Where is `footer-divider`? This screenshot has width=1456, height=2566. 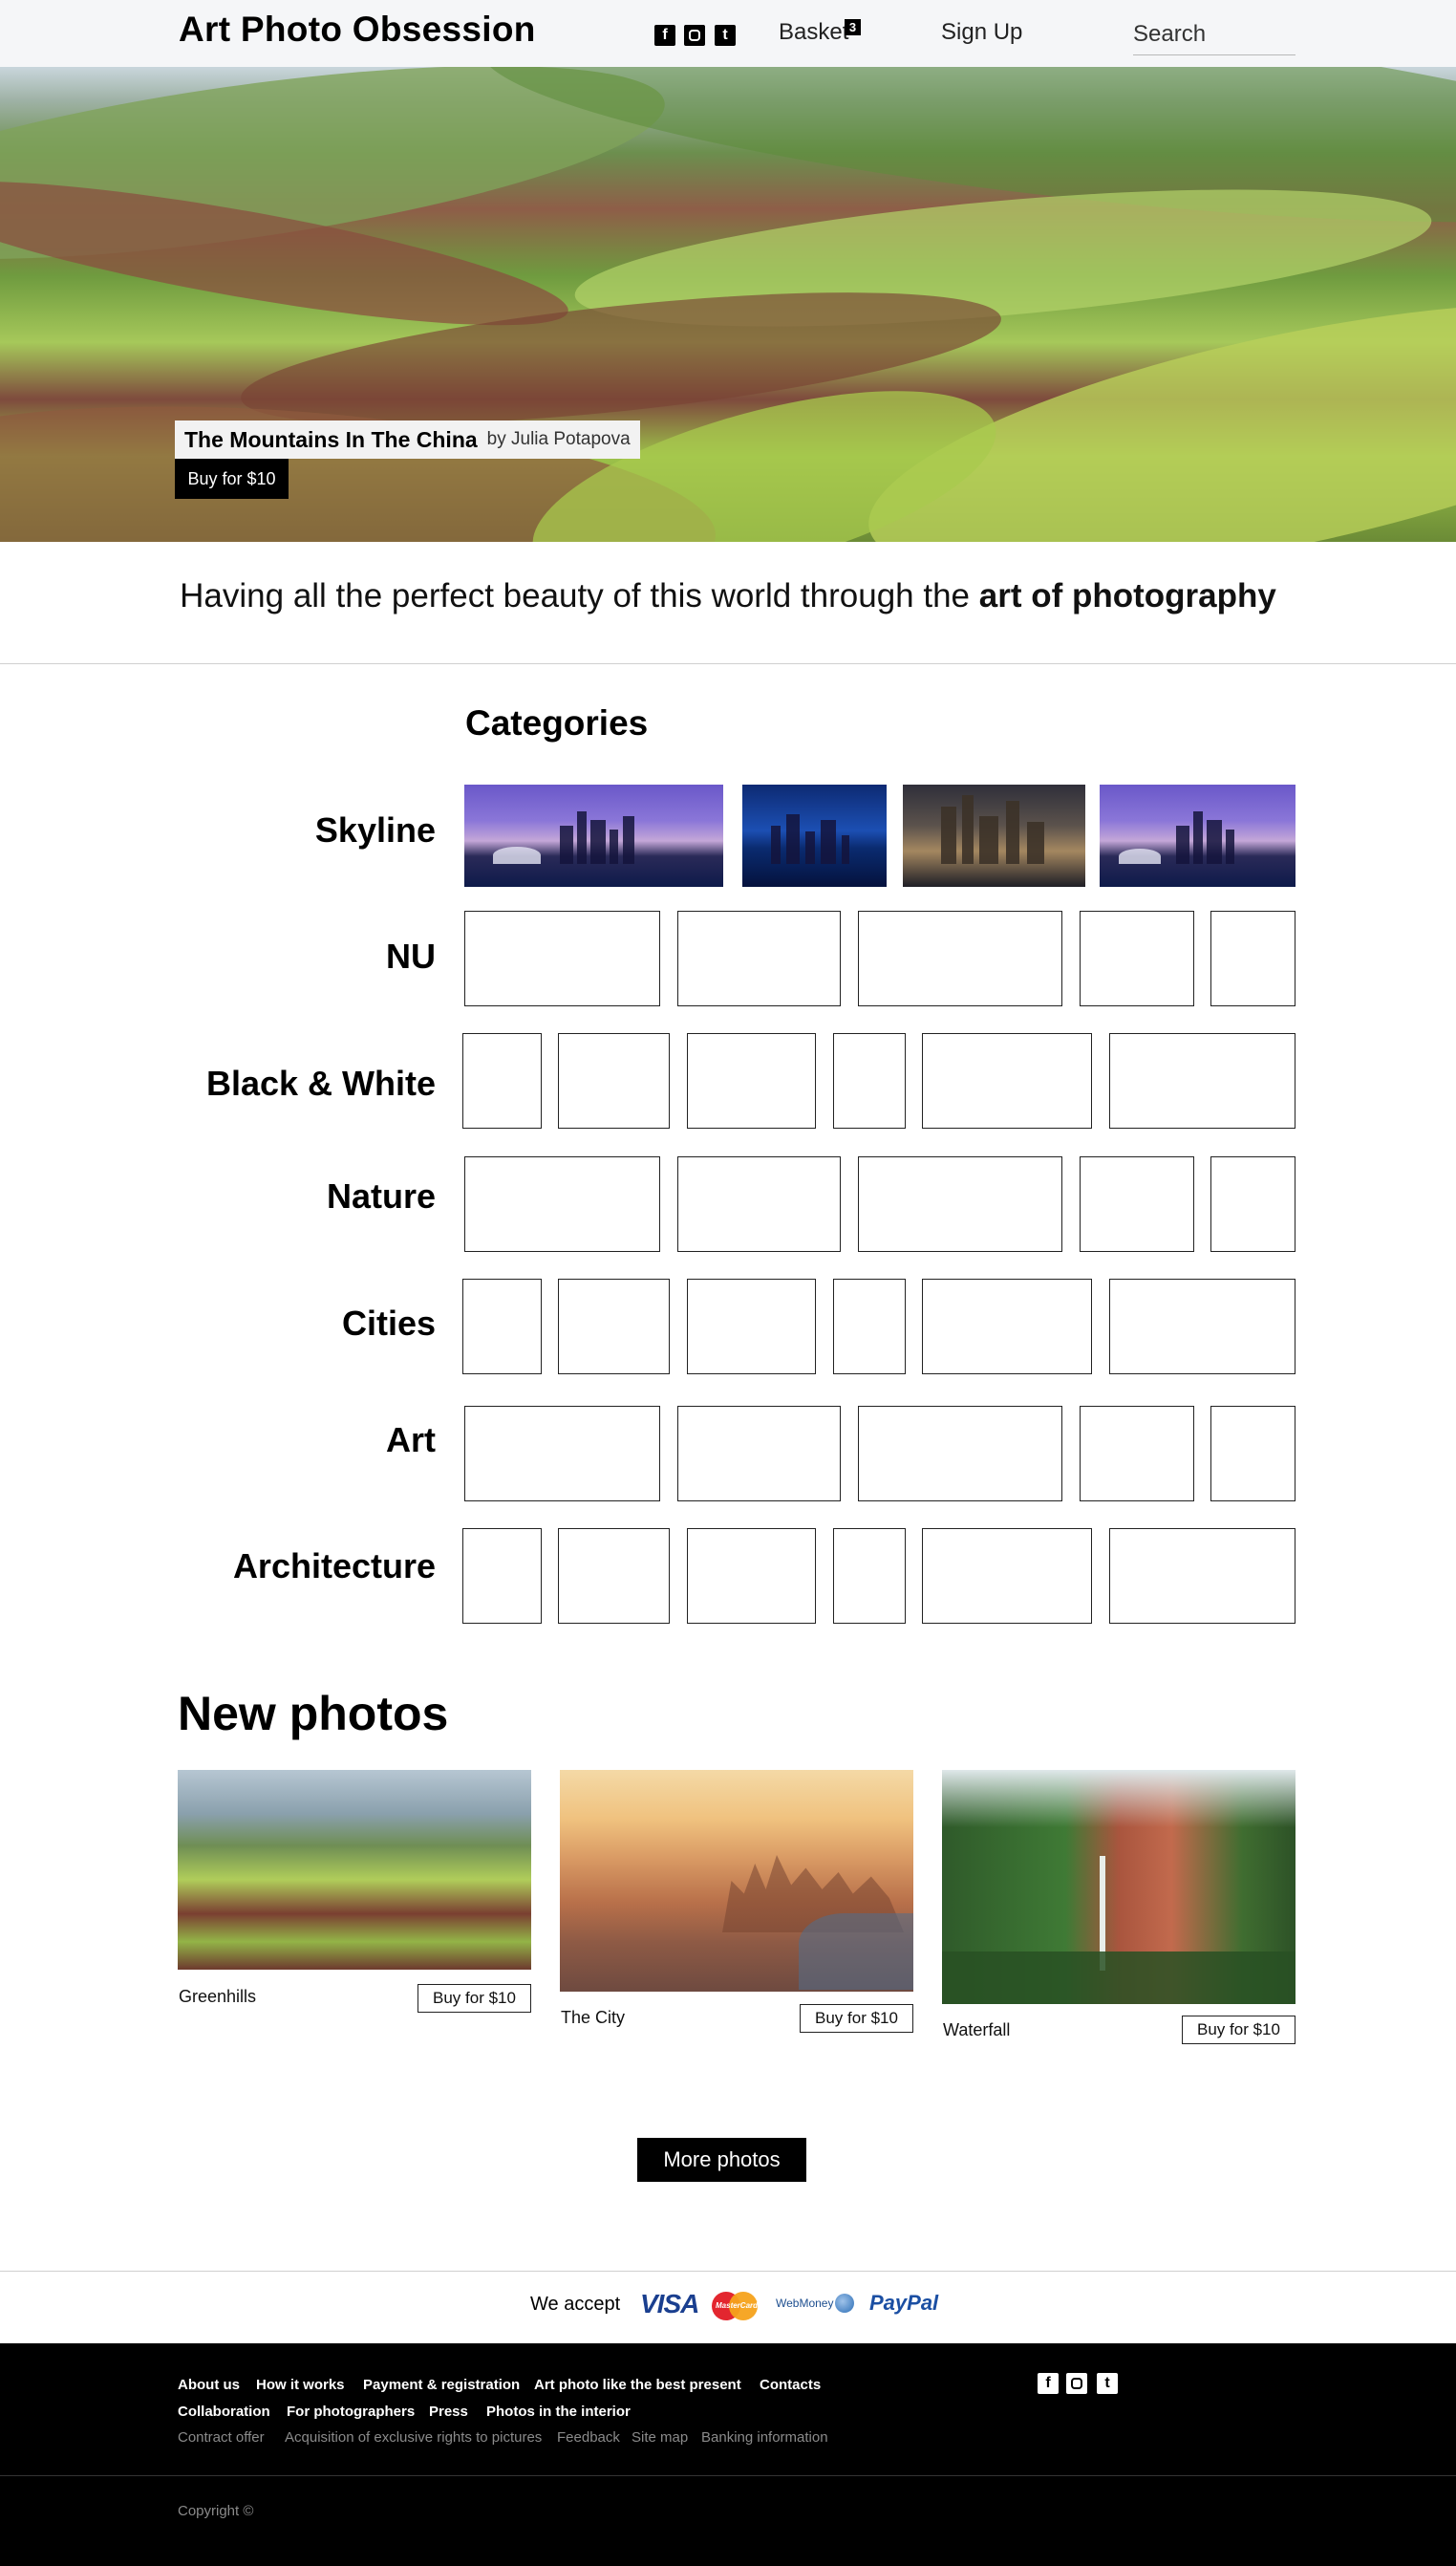 footer-divider is located at coordinates (728, 2475).